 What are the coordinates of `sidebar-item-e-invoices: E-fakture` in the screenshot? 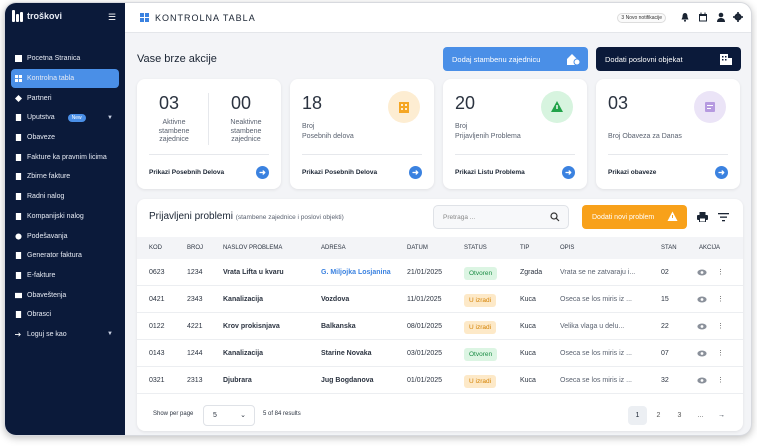 It's located at (65, 276).